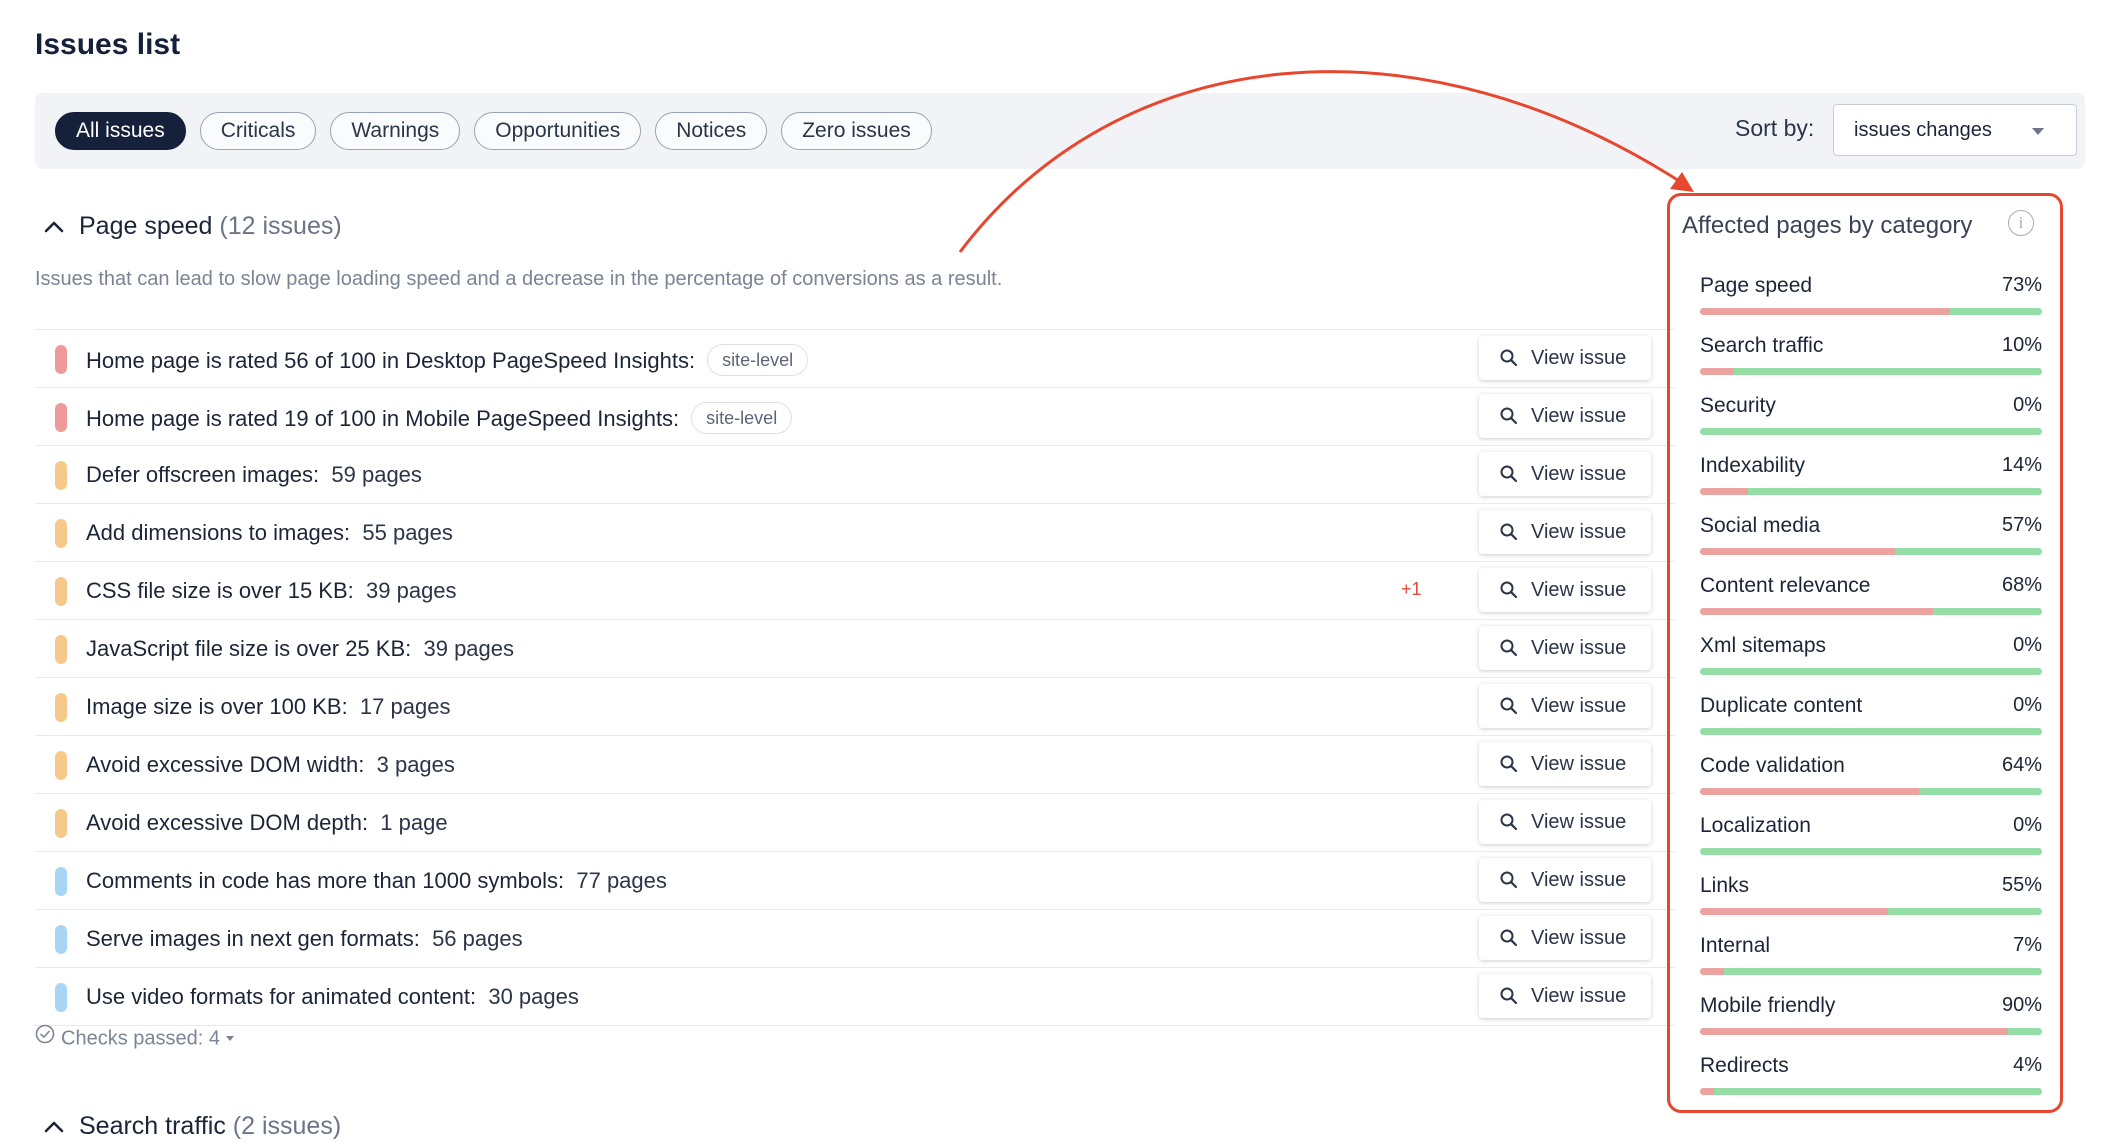 The image size is (2126, 1146). I want to click on info-icon: i, so click(2021, 223).